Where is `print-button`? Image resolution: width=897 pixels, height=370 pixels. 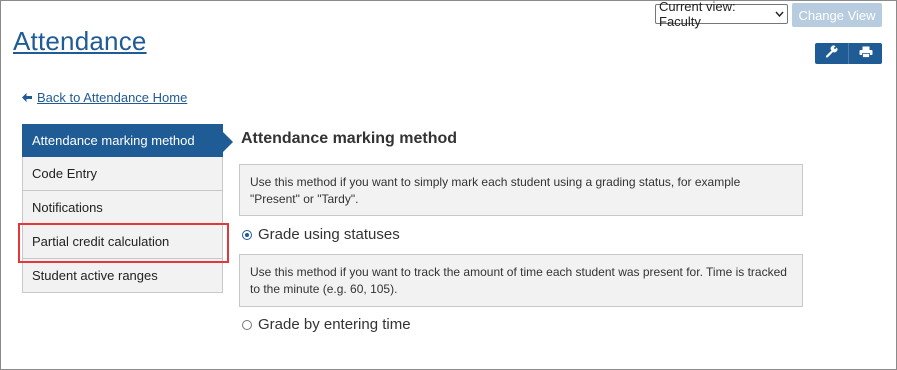 print-button is located at coordinates (865, 53).